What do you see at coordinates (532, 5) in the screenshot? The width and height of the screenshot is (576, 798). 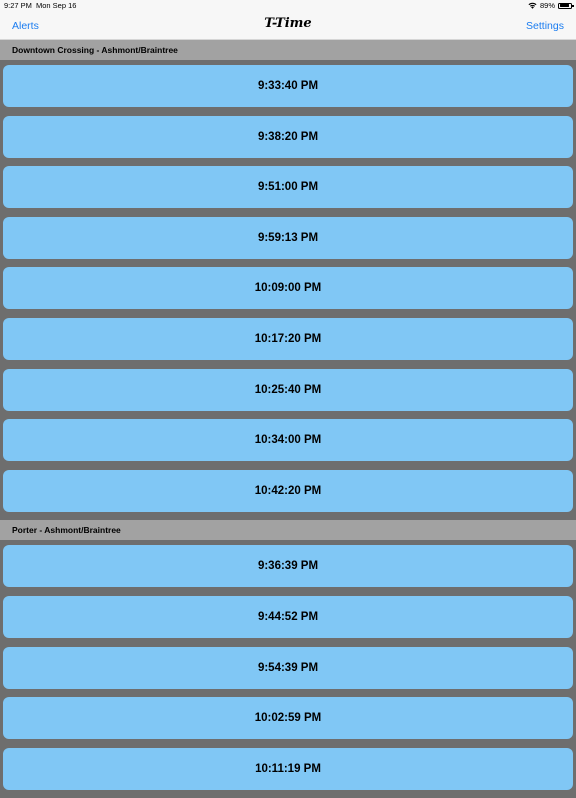 I see `wifi-icon` at bounding box center [532, 5].